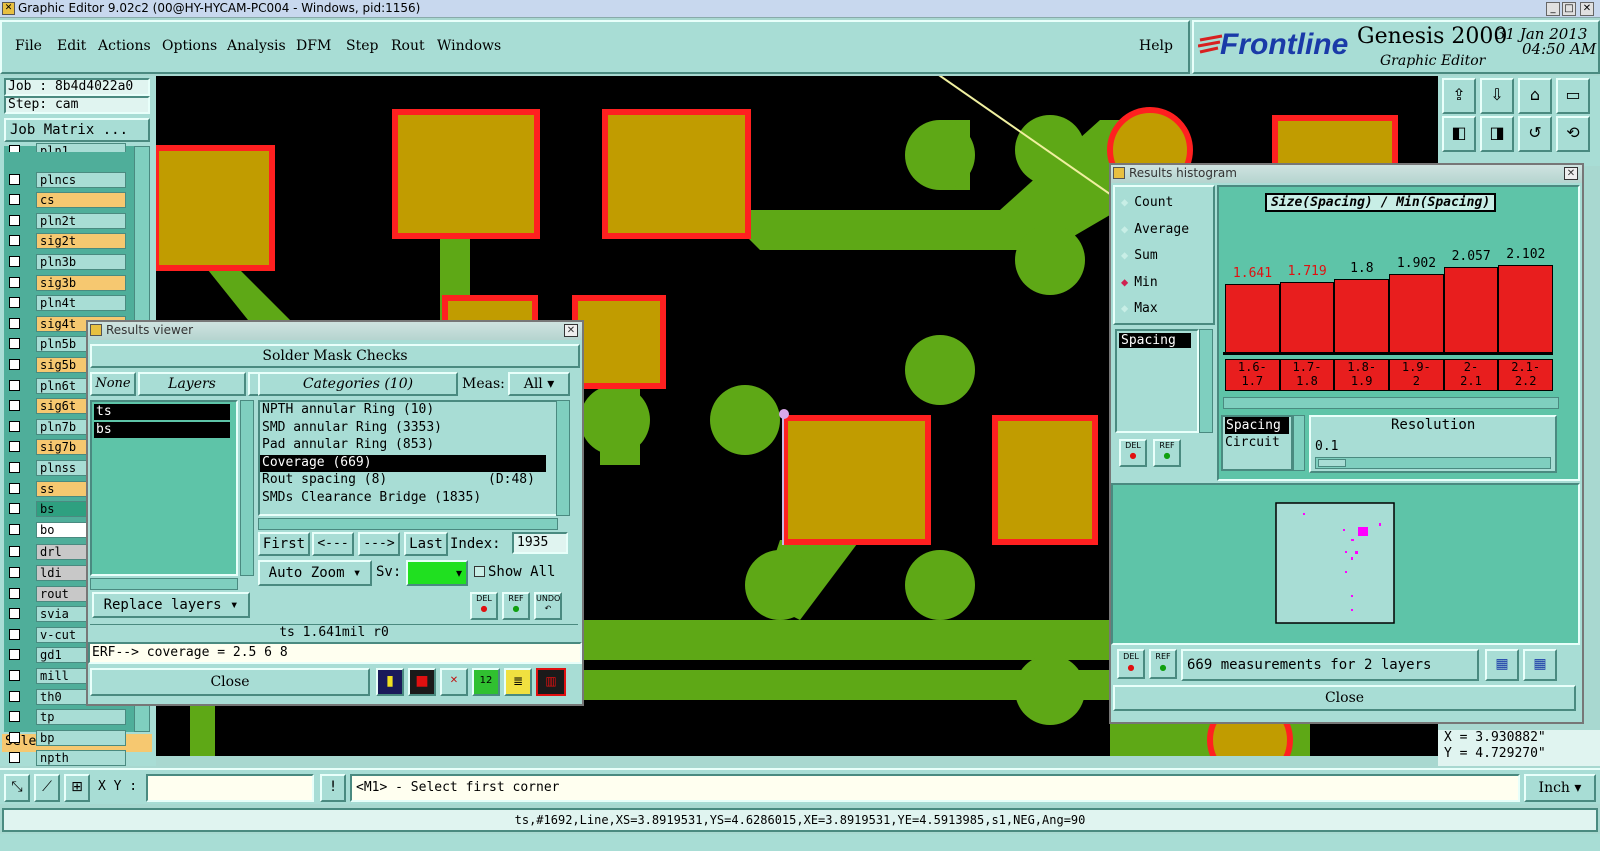 Image resolution: width=1600 pixels, height=851 pixels. What do you see at coordinates (563, 458) in the screenshot?
I see `category-list-vscroll` at bounding box center [563, 458].